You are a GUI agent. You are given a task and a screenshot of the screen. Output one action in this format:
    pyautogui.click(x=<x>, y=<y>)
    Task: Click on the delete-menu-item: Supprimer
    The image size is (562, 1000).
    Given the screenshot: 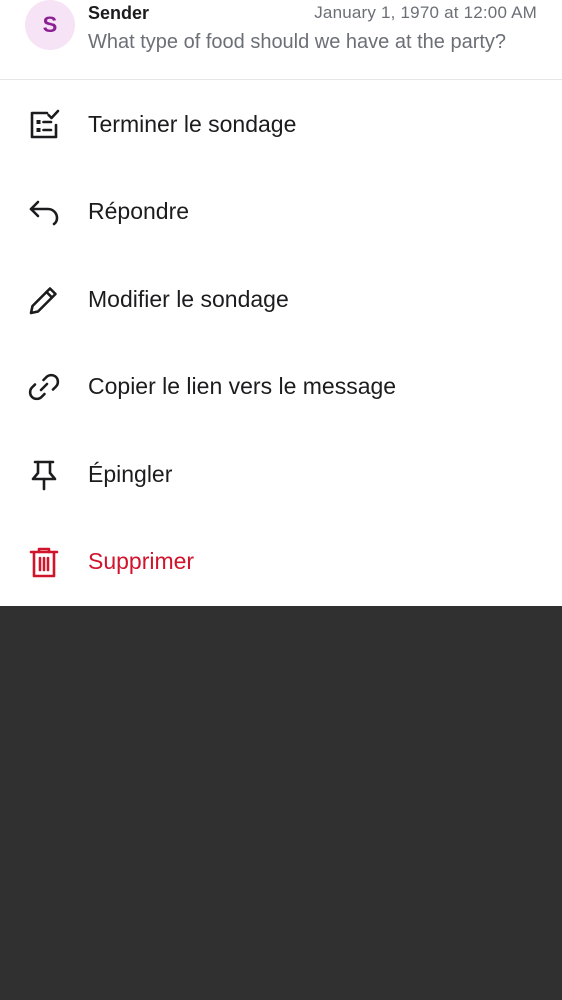 What is the action you would take?
    pyautogui.click(x=281, y=561)
    